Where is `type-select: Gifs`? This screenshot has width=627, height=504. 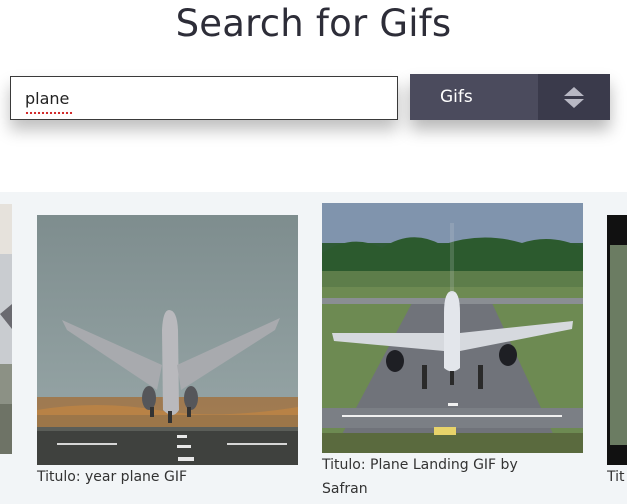 type-select: Gifs is located at coordinates (510, 97).